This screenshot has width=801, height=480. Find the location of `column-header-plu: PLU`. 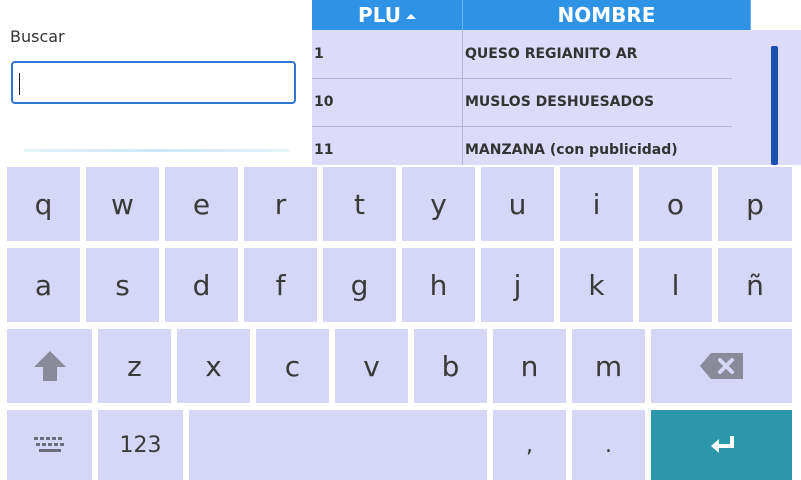

column-header-plu: PLU is located at coordinates (387, 15).